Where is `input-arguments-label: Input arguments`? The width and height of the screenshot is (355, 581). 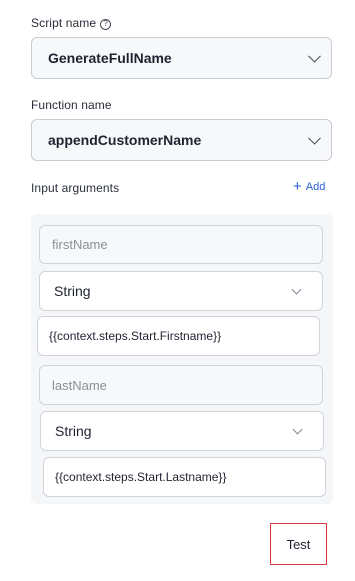 input-arguments-label: Input arguments is located at coordinates (75, 188).